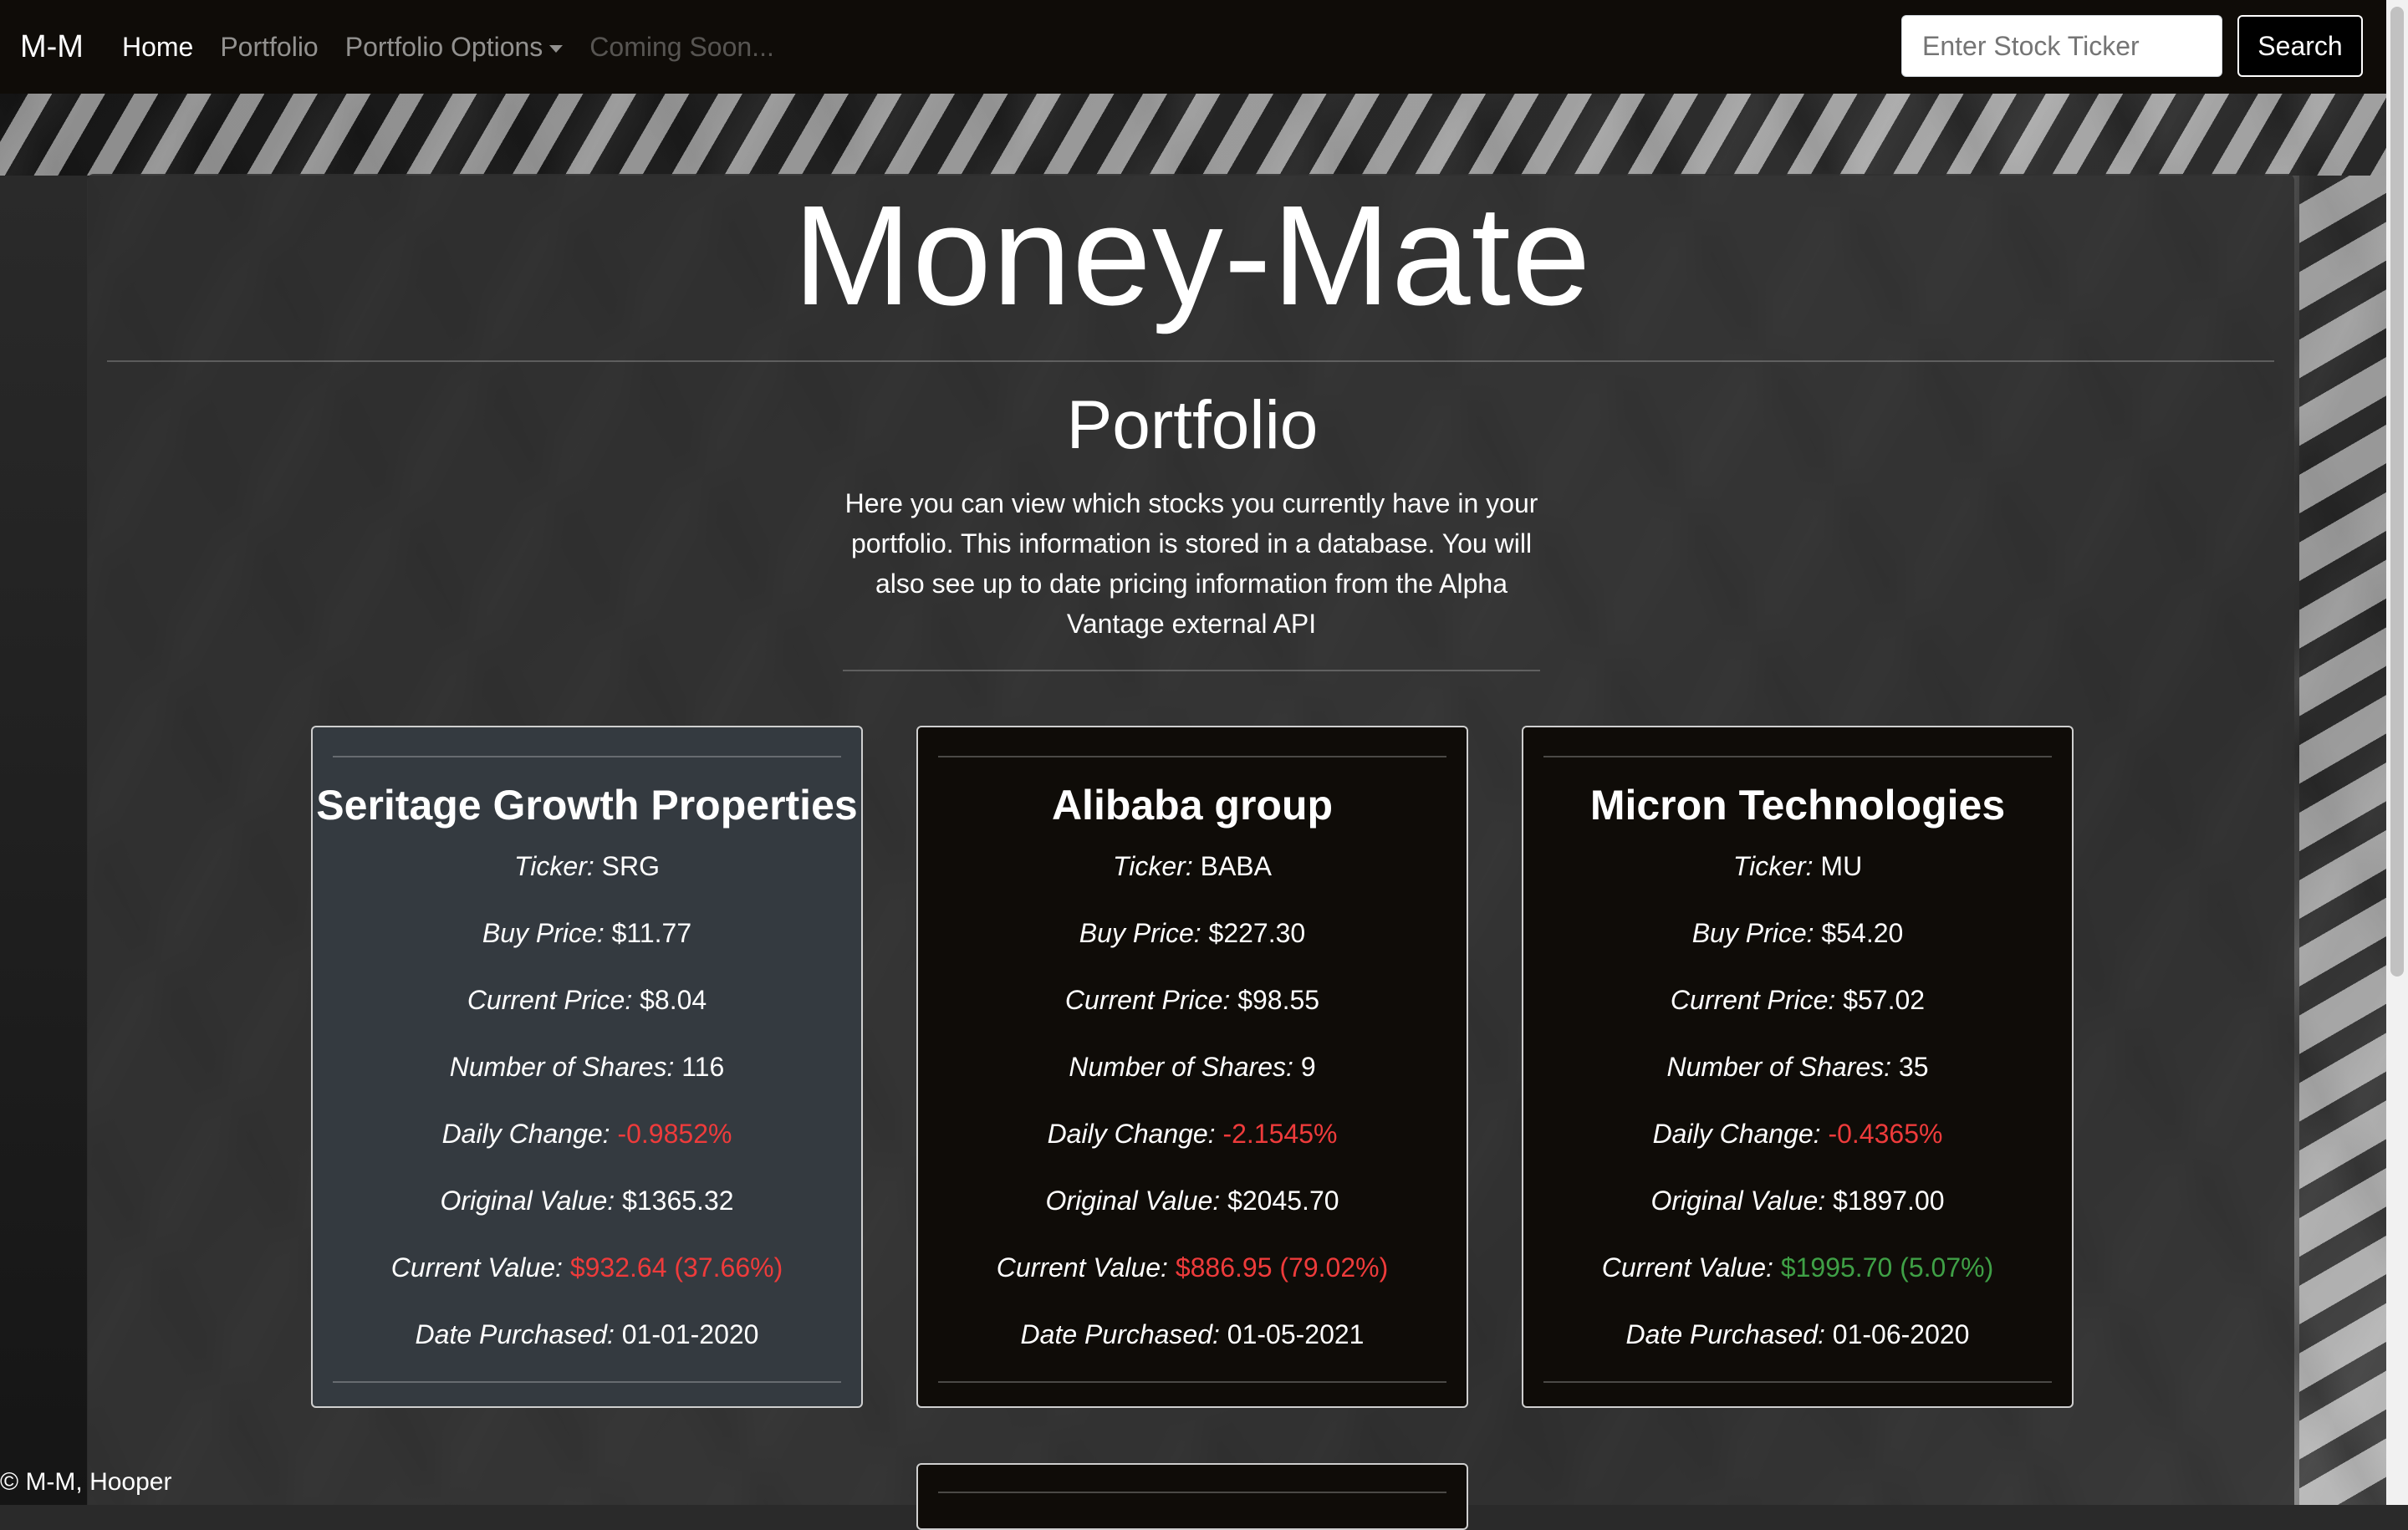  Describe the element at coordinates (631, 866) in the screenshot. I see `ticker-value: SRG` at that location.